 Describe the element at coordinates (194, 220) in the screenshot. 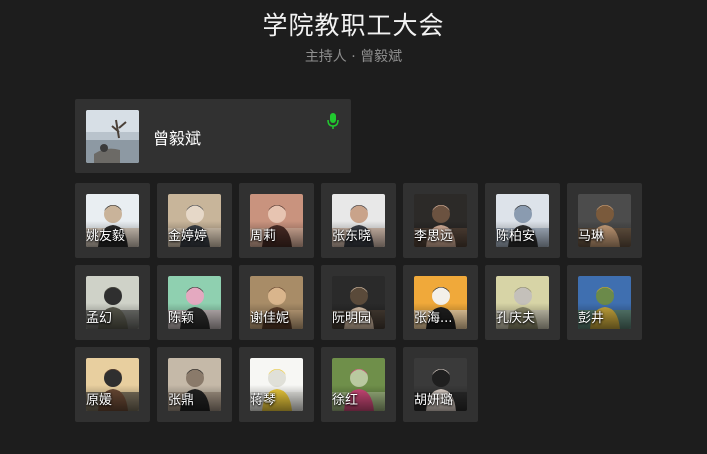

I see `participant-tile: 金婷婷` at that location.